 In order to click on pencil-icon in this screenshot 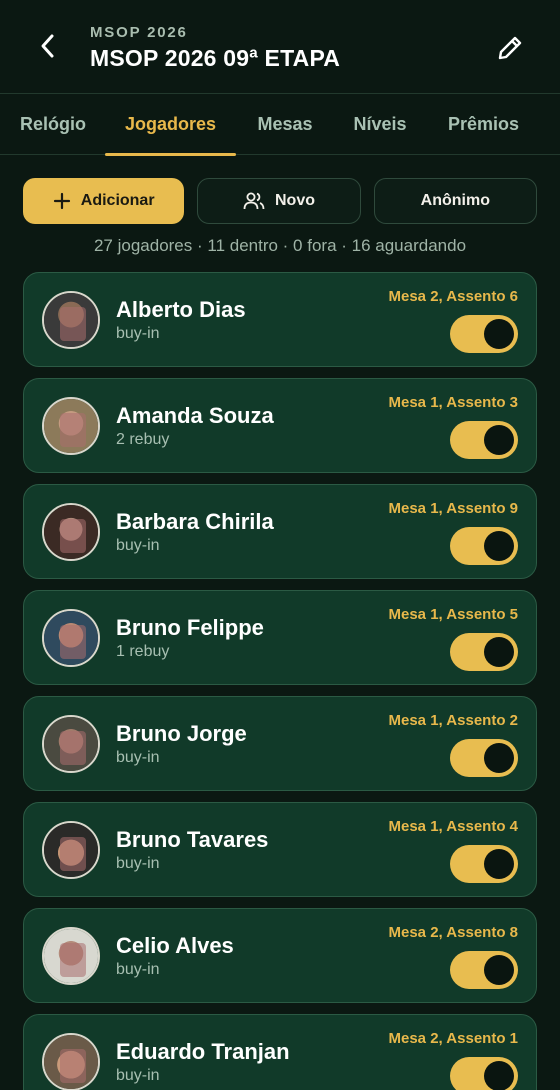, I will do `click(510, 48)`.